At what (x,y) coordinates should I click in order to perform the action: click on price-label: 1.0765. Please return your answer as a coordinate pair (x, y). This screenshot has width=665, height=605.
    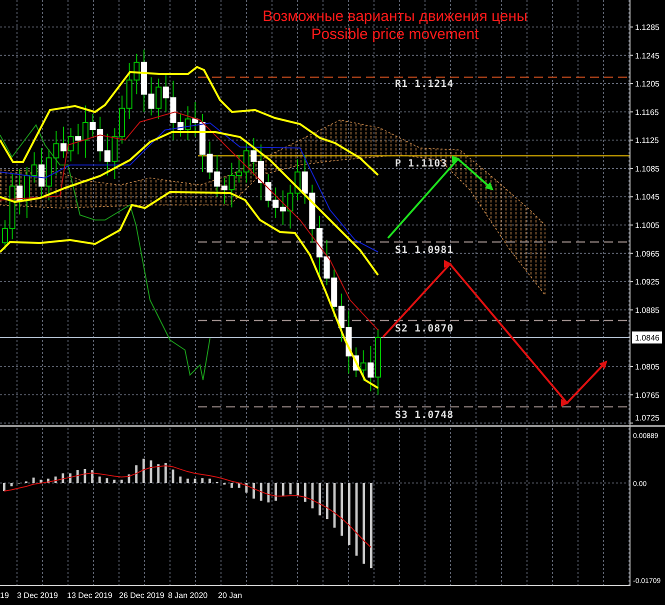
    Looking at the image, I should click on (647, 395).